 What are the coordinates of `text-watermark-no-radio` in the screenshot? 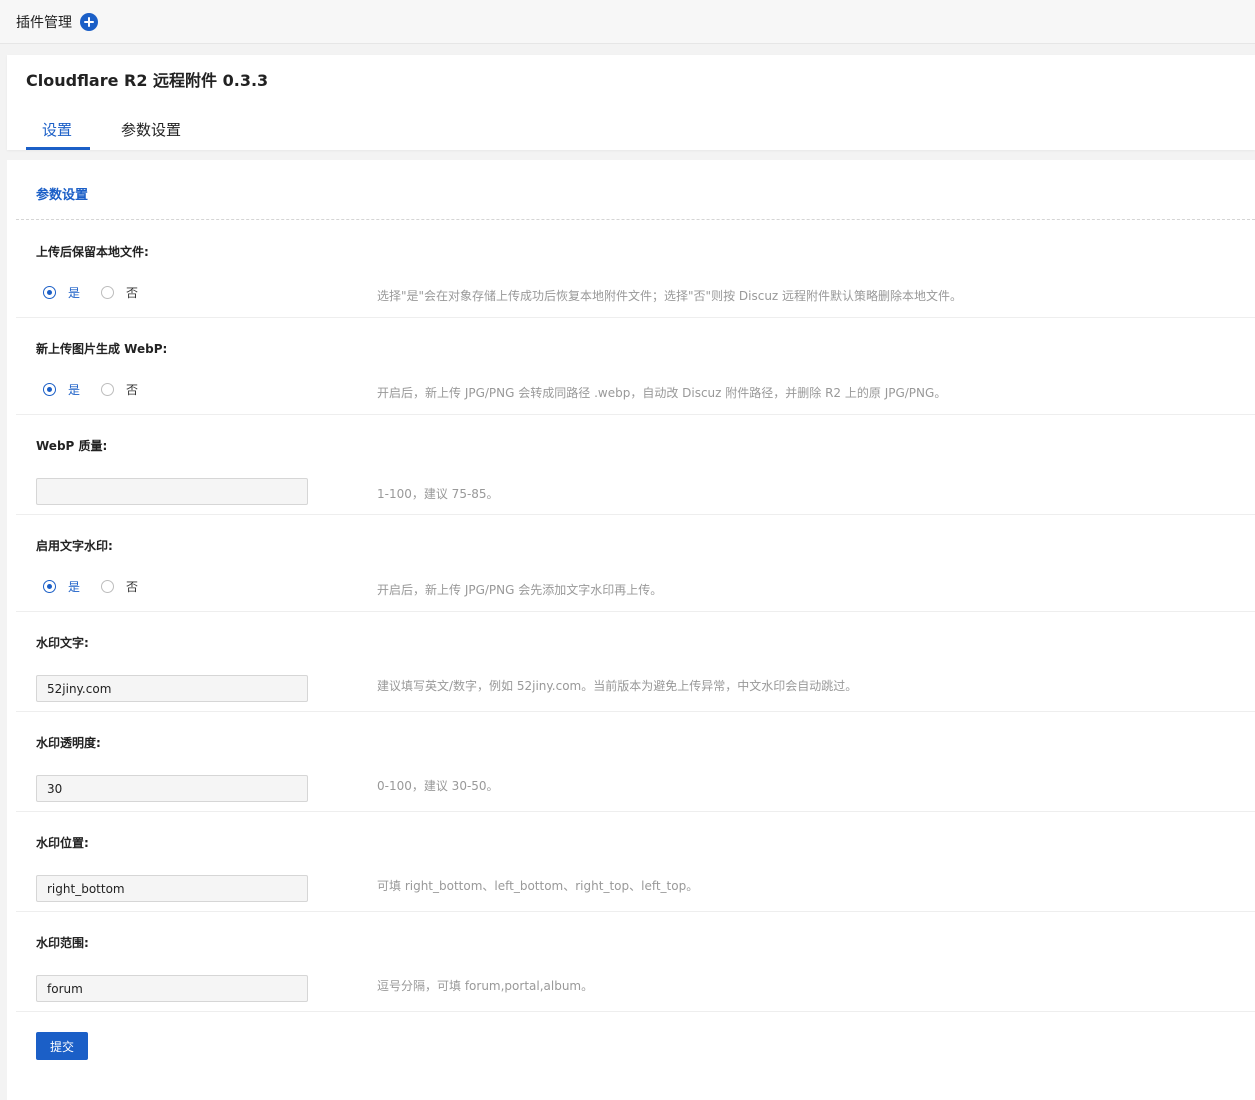 It's located at (108, 586).